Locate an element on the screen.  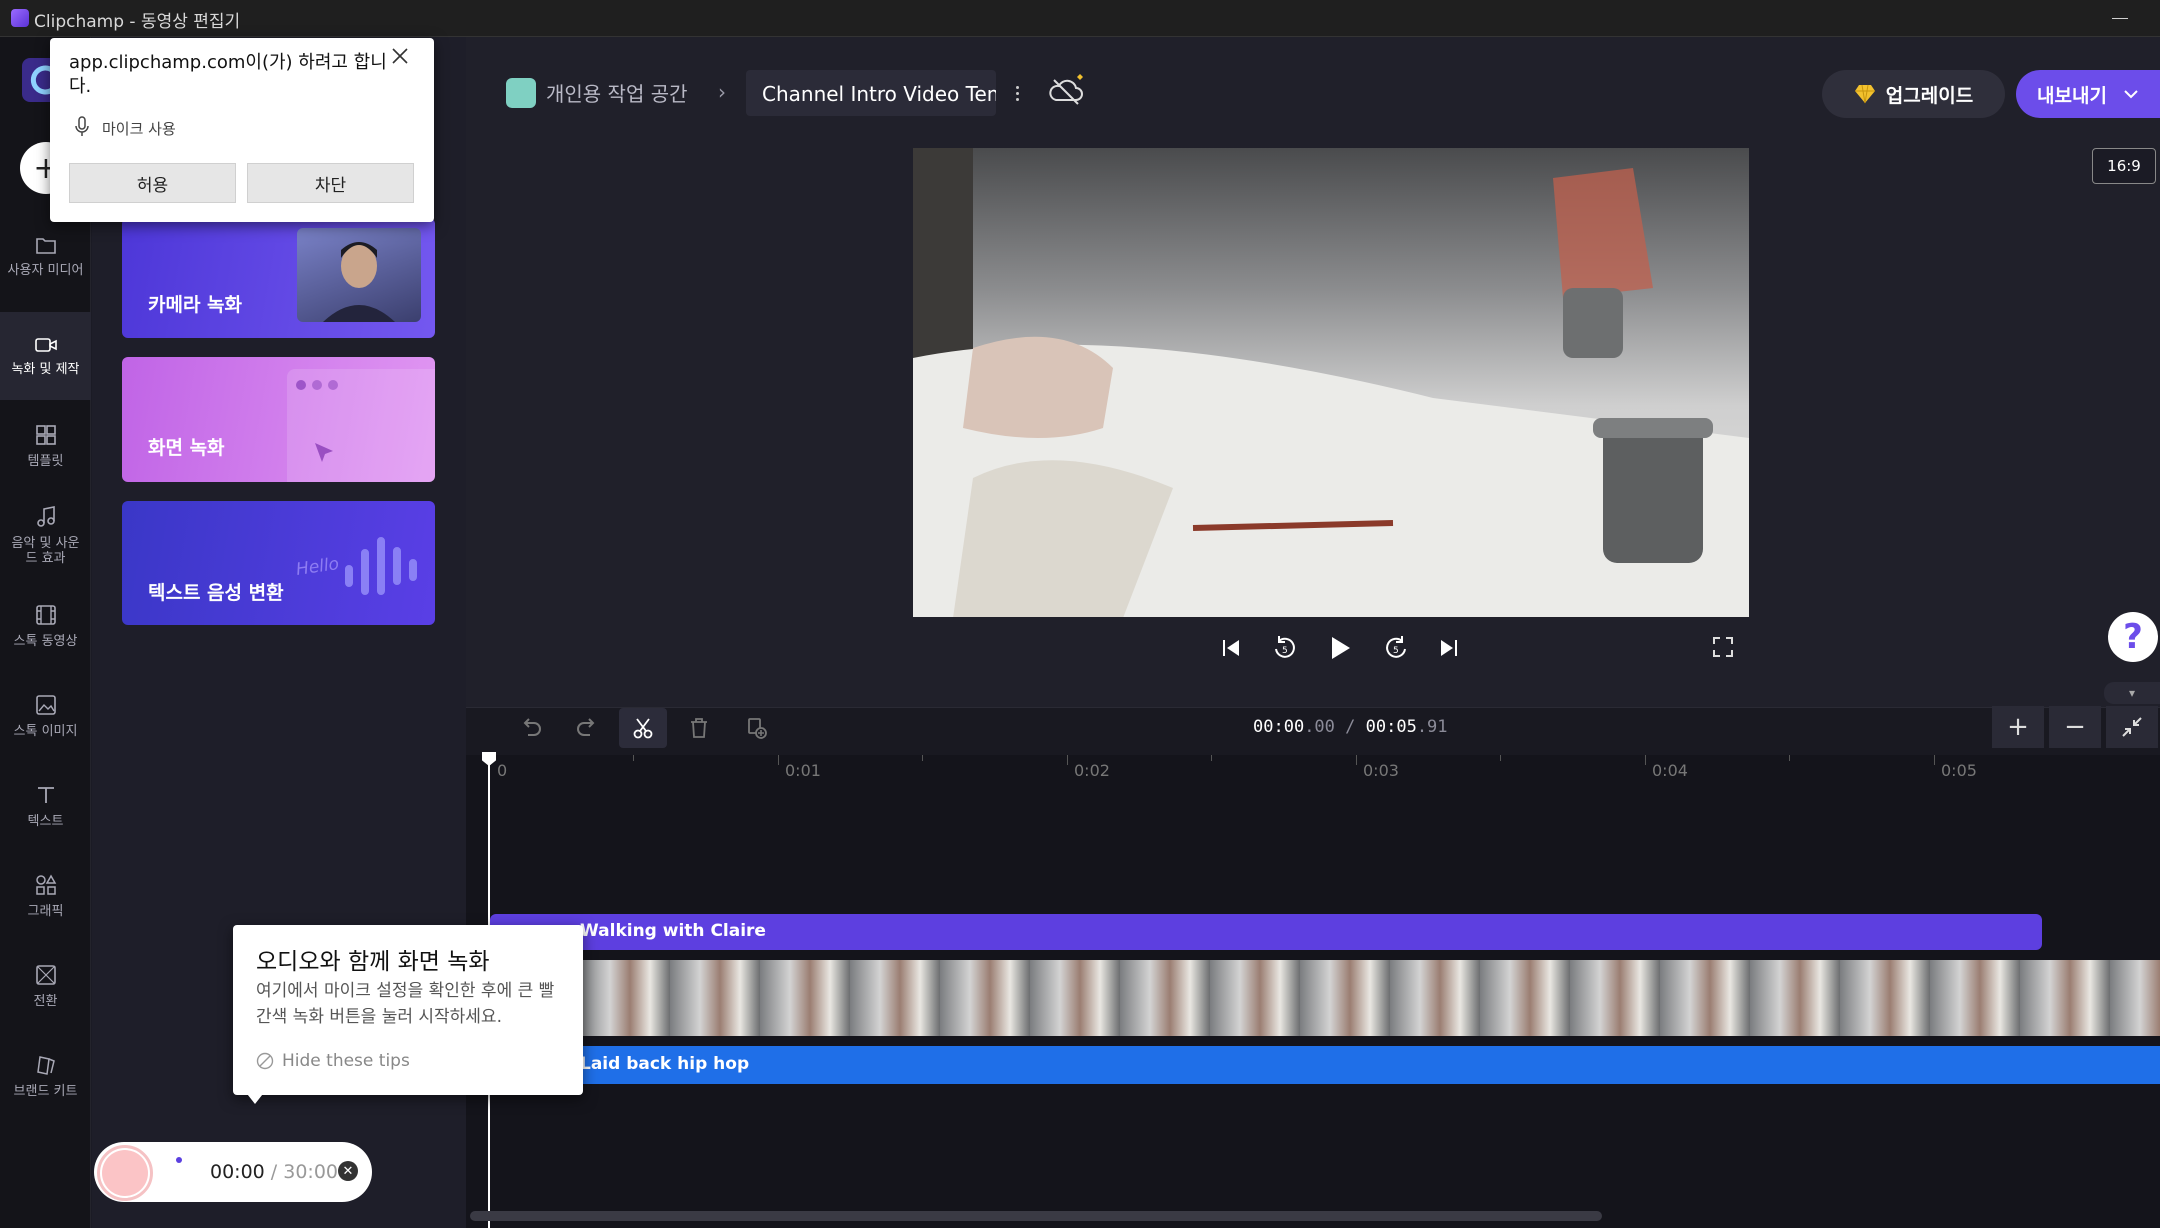
help-button: ? is located at coordinates (2133, 637).